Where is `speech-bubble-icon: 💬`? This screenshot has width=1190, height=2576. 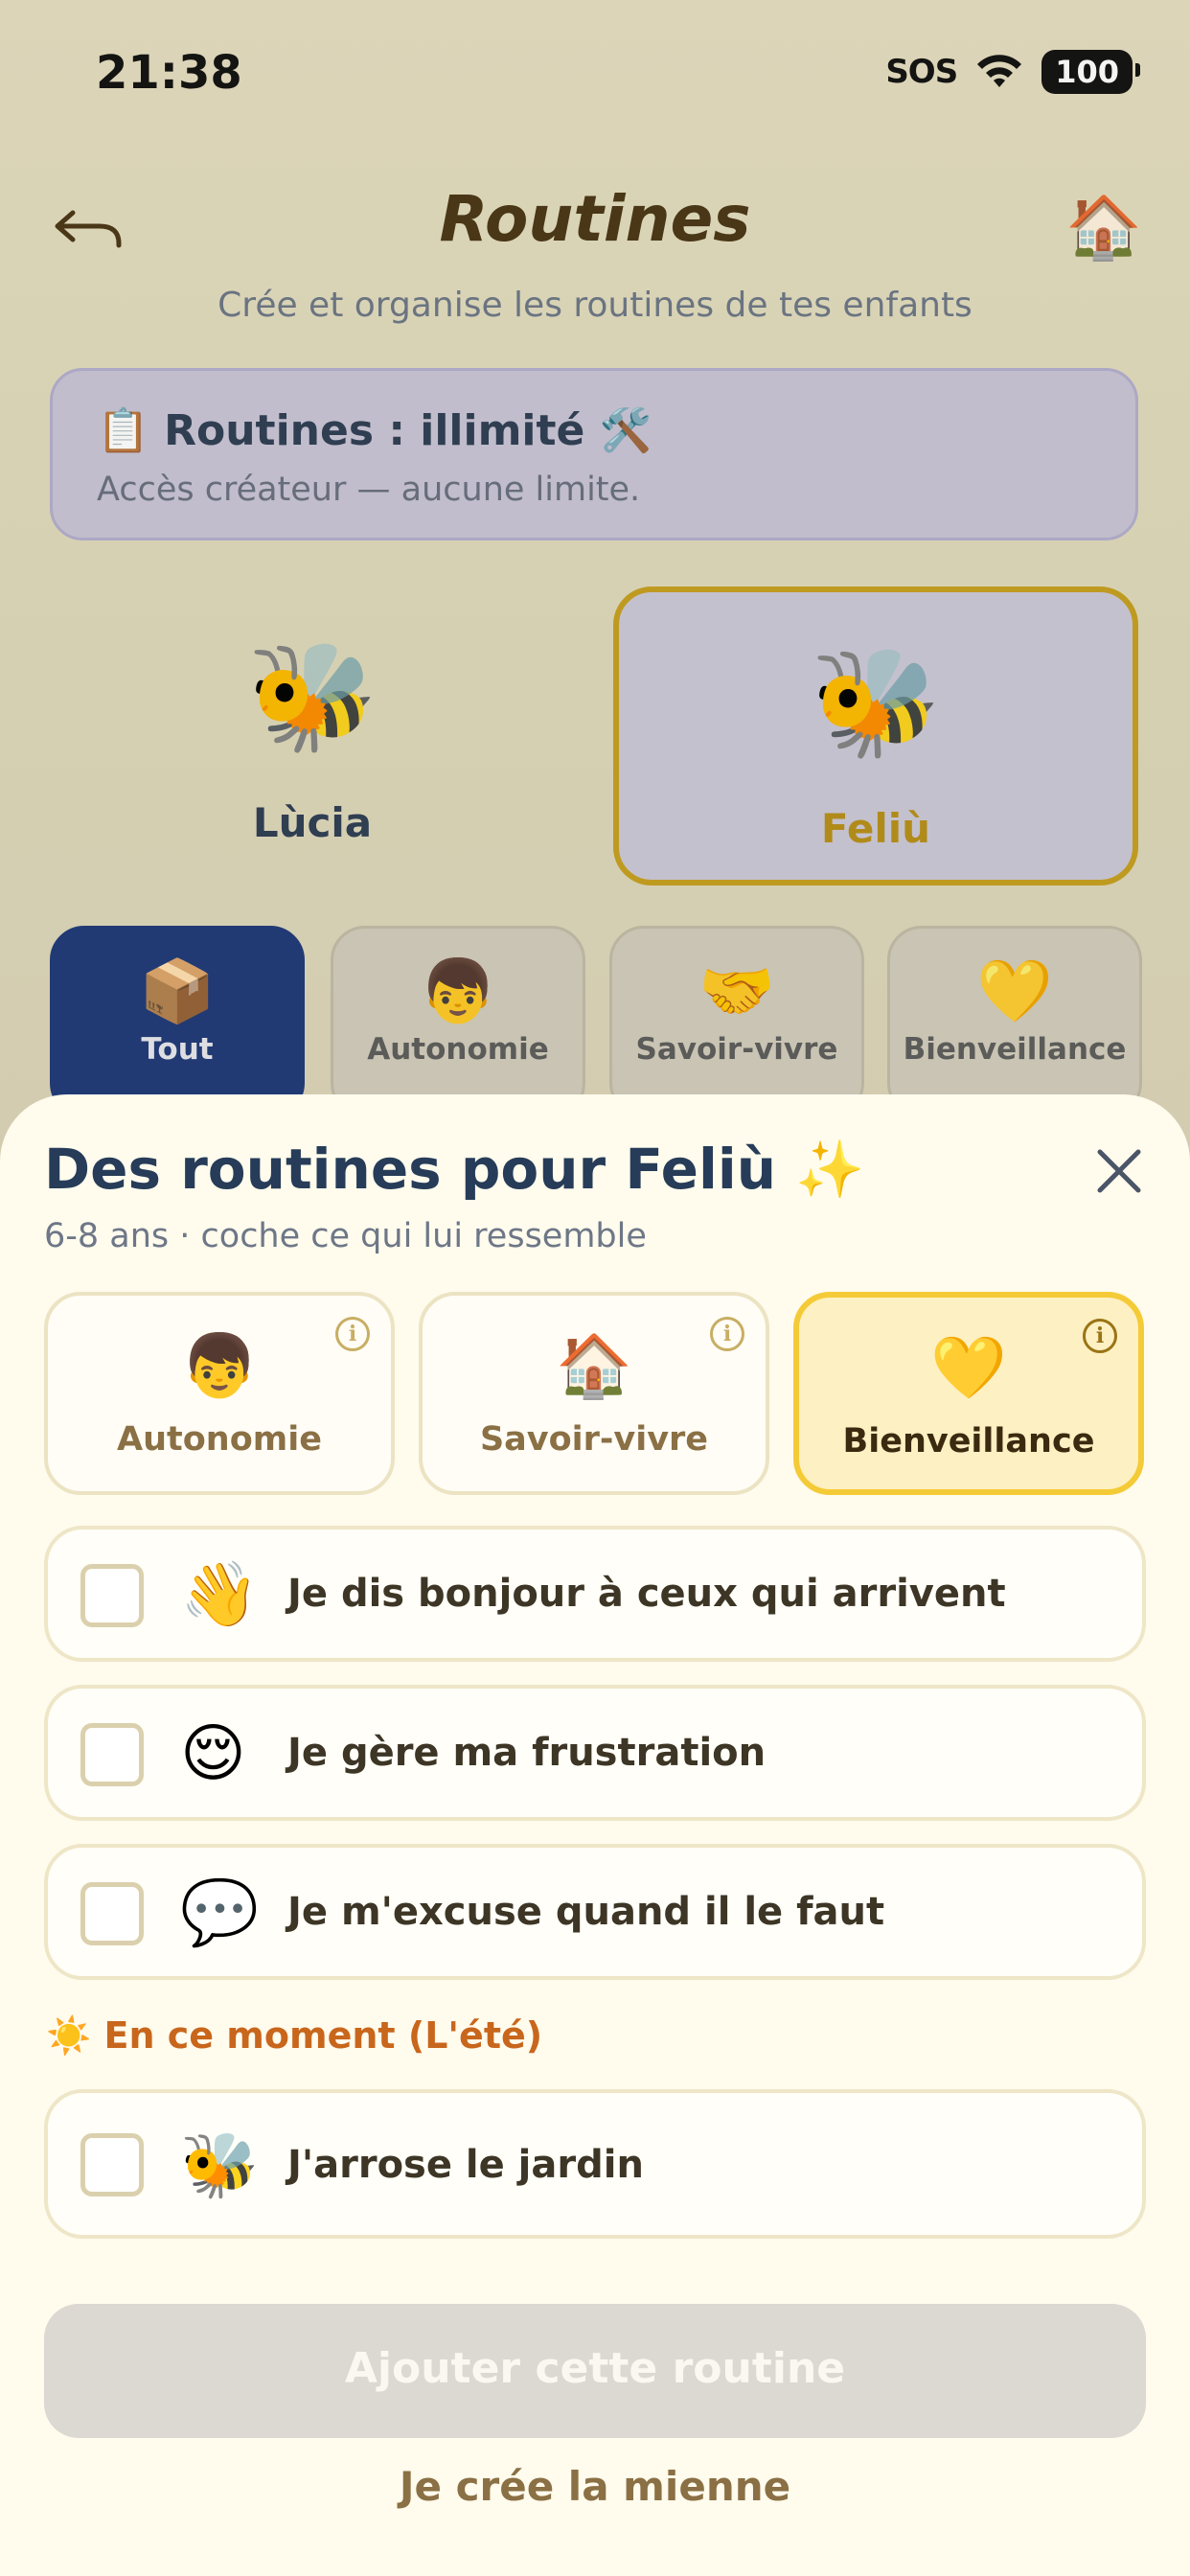
speech-bubble-icon: 💬 is located at coordinates (220, 1912).